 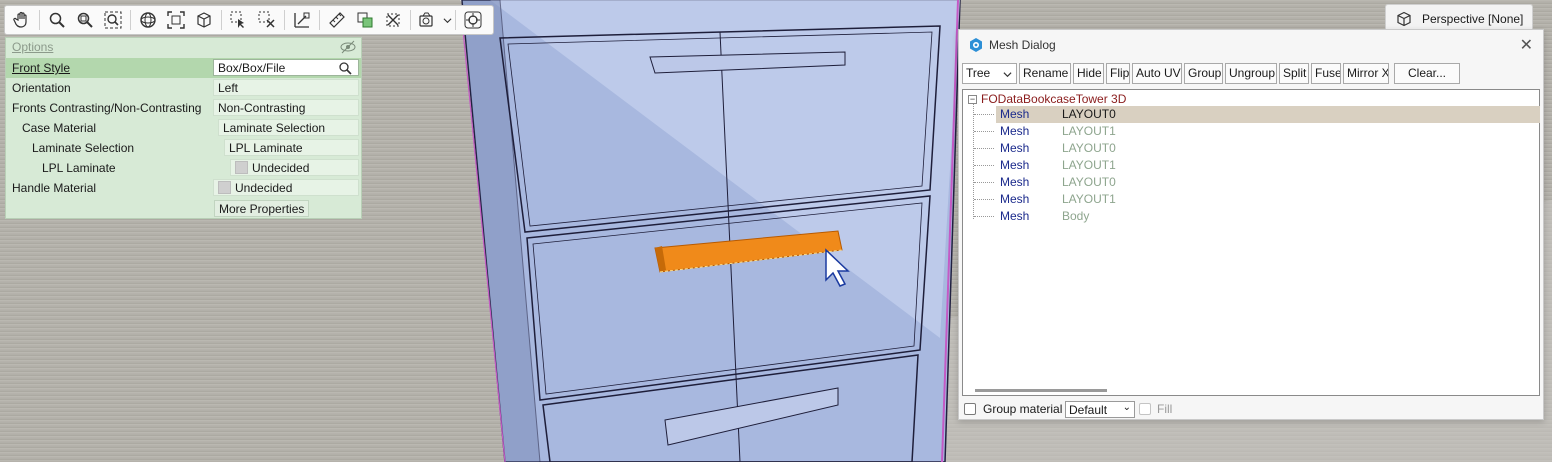 I want to click on group-material-label: Group material, so click(x=1023, y=409).